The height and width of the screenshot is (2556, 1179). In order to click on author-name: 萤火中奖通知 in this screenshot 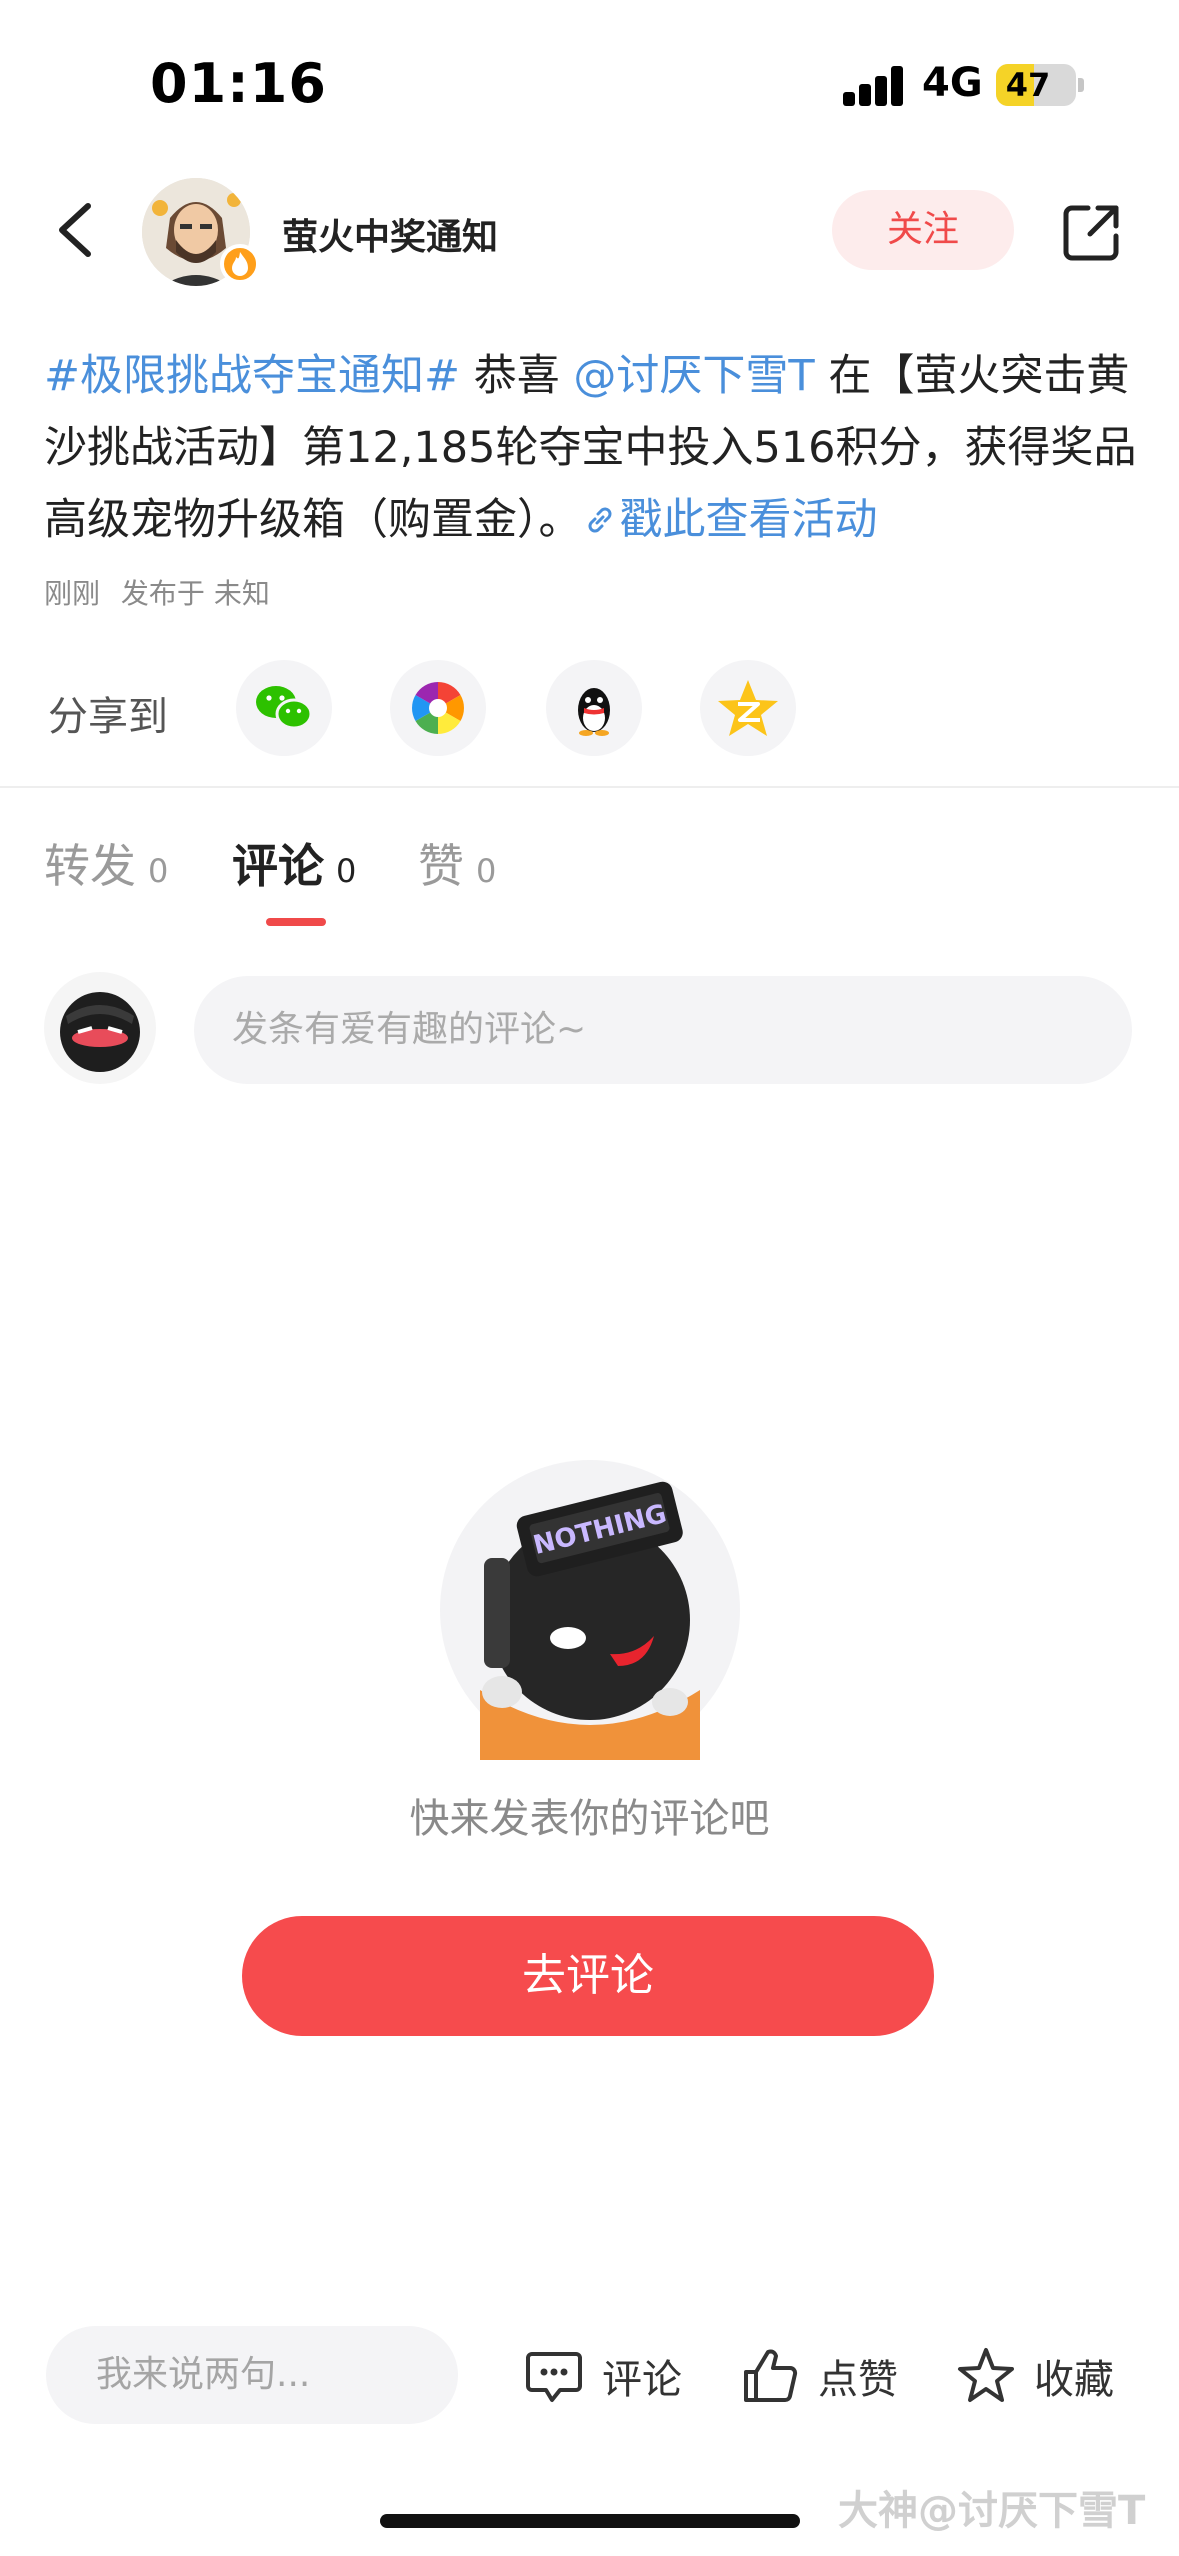, I will do `click(390, 234)`.